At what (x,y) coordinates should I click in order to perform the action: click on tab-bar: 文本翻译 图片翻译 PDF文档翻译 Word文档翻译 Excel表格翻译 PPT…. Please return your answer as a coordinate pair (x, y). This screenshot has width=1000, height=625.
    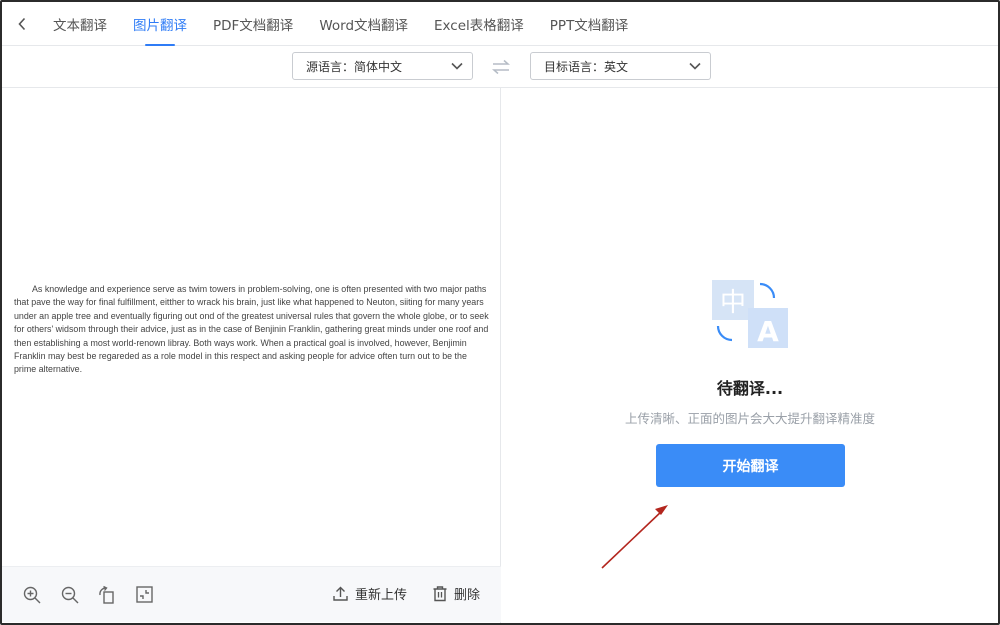
    Looking at the image, I should click on (500, 24).